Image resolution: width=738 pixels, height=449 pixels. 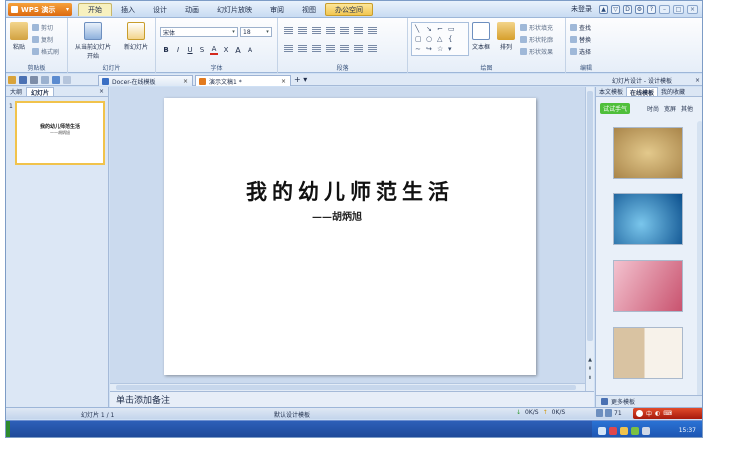 I want to click on font-color-button: A, so click(x=214, y=50).